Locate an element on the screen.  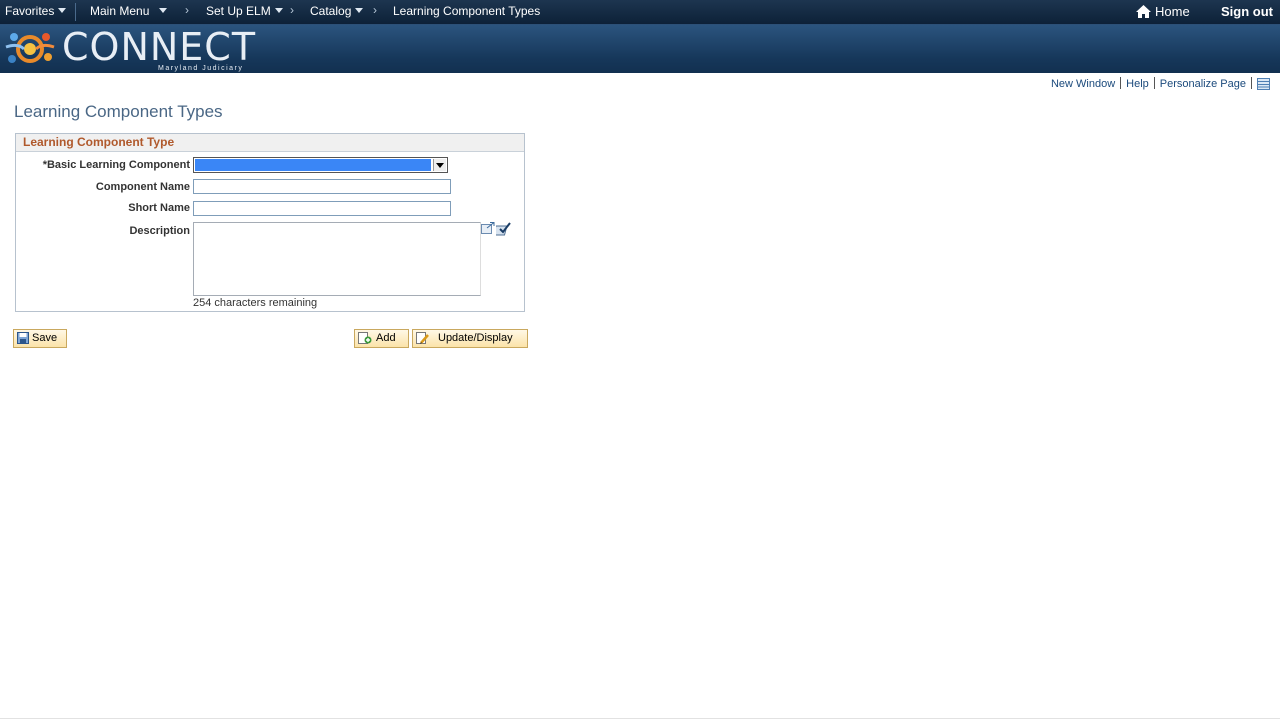
description-textarea is located at coordinates (337, 259).